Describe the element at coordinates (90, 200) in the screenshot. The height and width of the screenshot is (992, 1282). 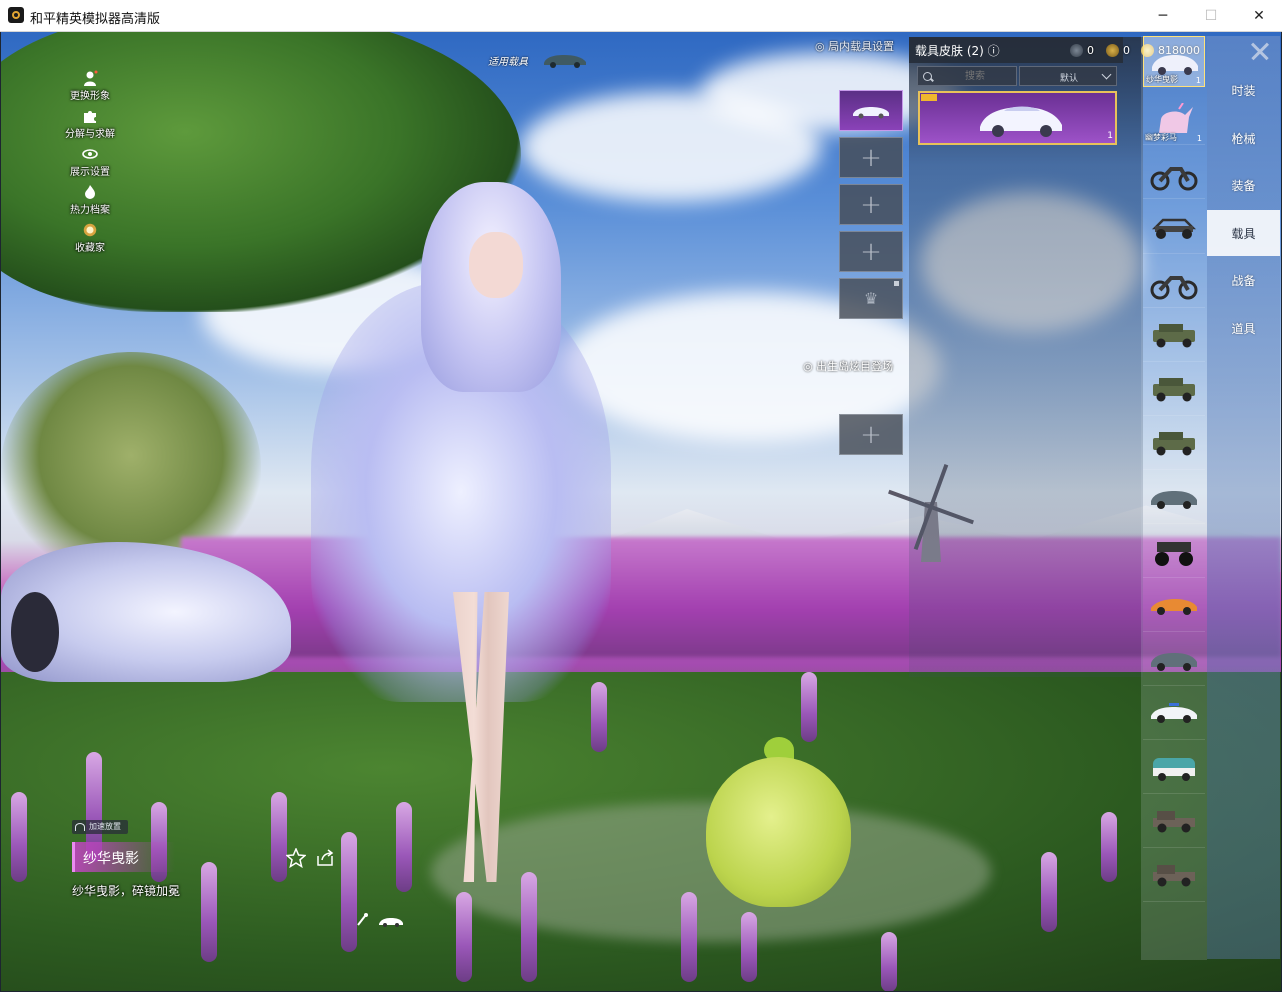
I see `menu-heat-archive: 热力档案` at that location.